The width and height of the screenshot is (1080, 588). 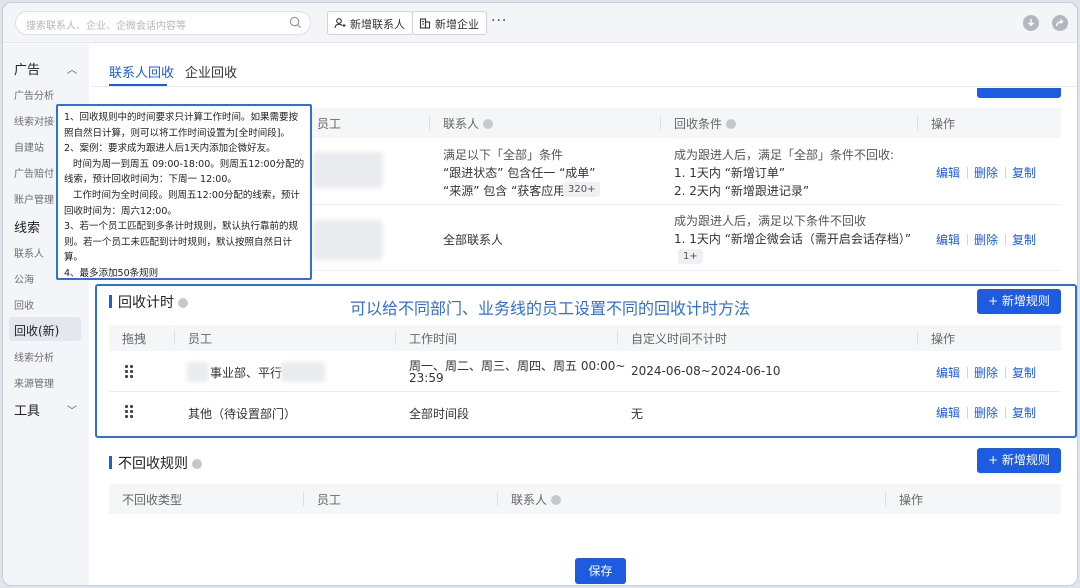 What do you see at coordinates (34, 120) in the screenshot?
I see `sidebar-item-lead-docking: 线索对接` at bounding box center [34, 120].